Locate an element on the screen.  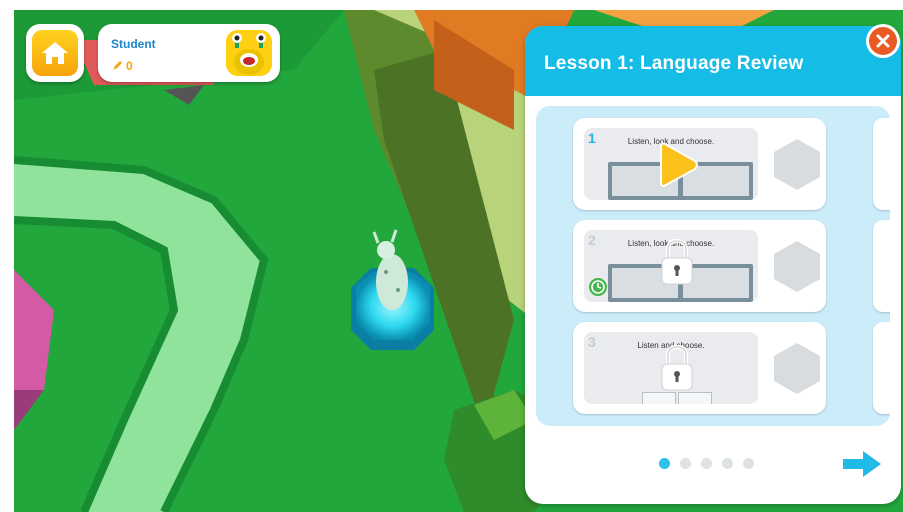
arrow-right-icon is located at coordinates (862, 464).